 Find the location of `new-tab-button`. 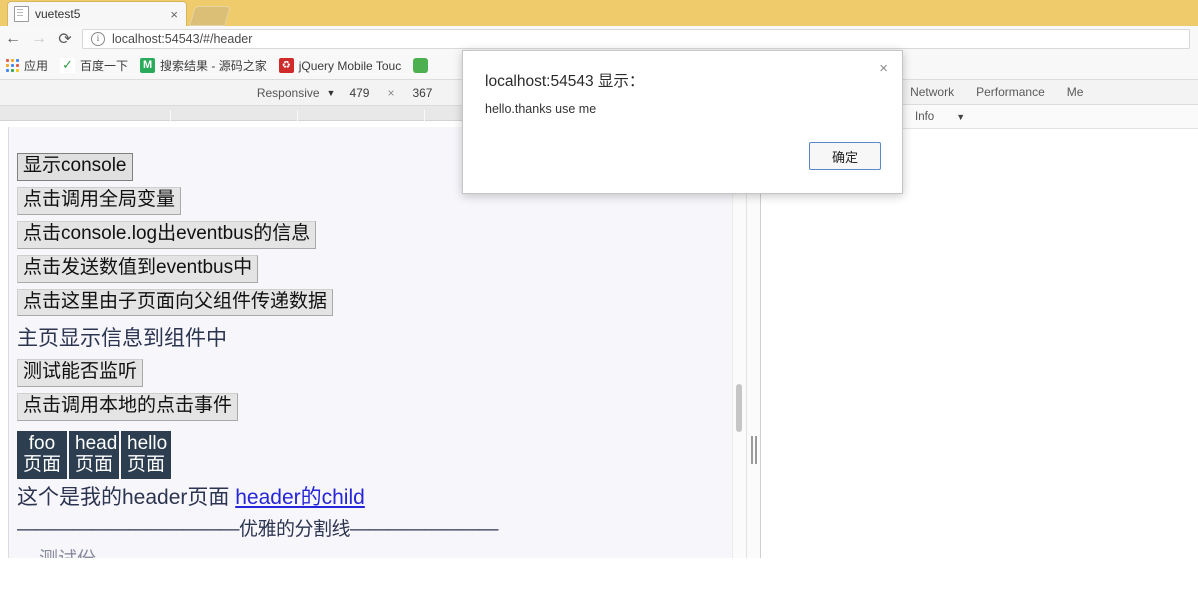

new-tab-button is located at coordinates (210, 16).